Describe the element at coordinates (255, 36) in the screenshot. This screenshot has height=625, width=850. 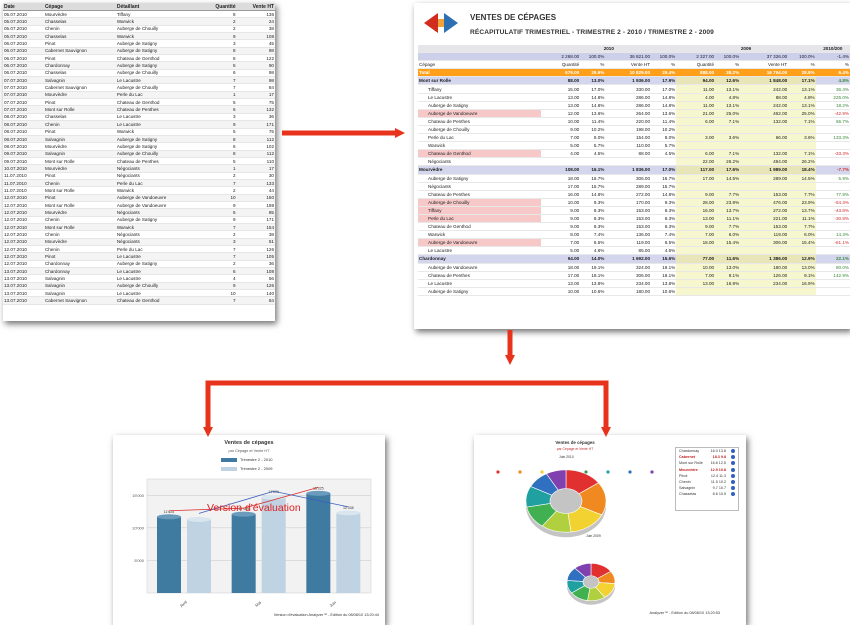
I see `raw-cell: 108` at that location.